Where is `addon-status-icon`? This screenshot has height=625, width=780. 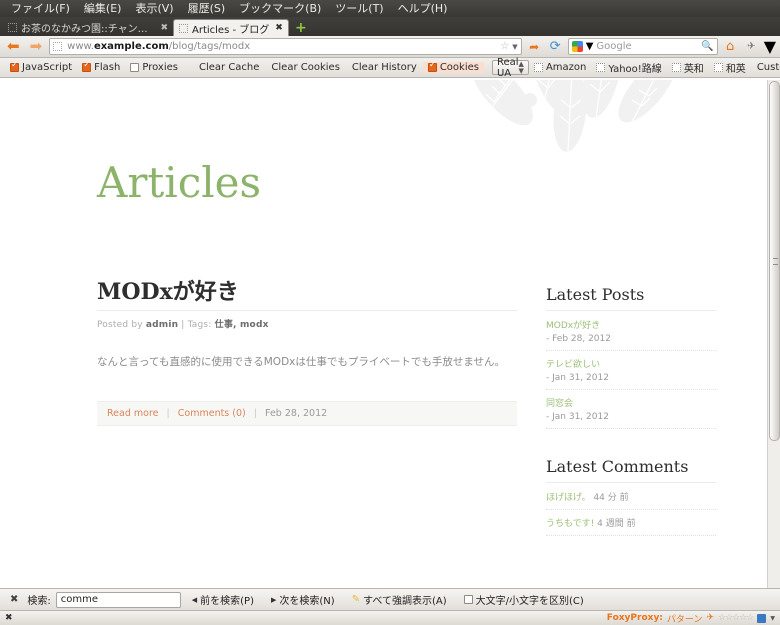 addon-status-icon is located at coordinates (762, 618).